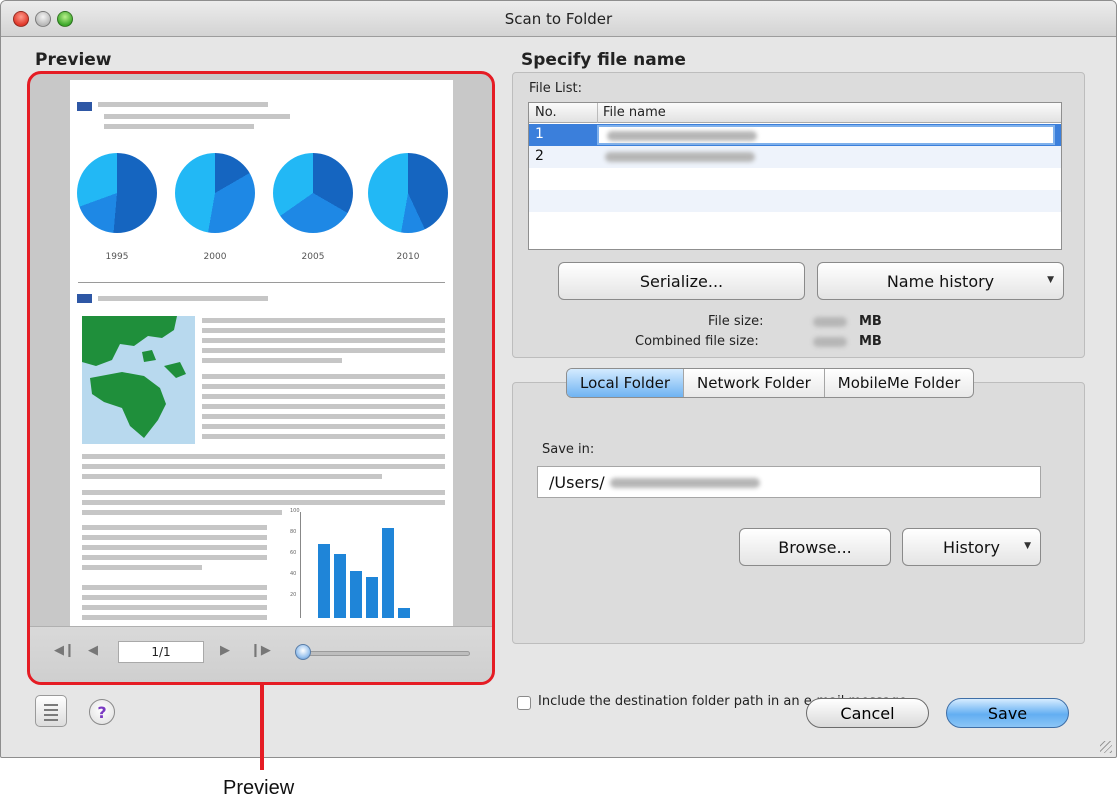 The image size is (1117, 804). I want to click on callout-line, so click(262, 727).